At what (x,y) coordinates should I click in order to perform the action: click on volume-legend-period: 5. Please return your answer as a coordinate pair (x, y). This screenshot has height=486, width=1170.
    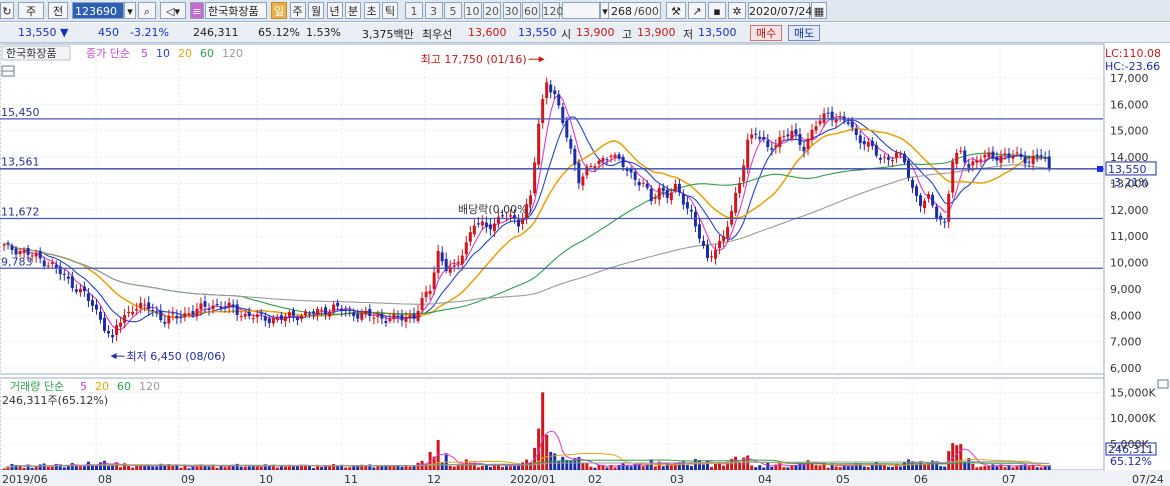
    Looking at the image, I should click on (83, 386).